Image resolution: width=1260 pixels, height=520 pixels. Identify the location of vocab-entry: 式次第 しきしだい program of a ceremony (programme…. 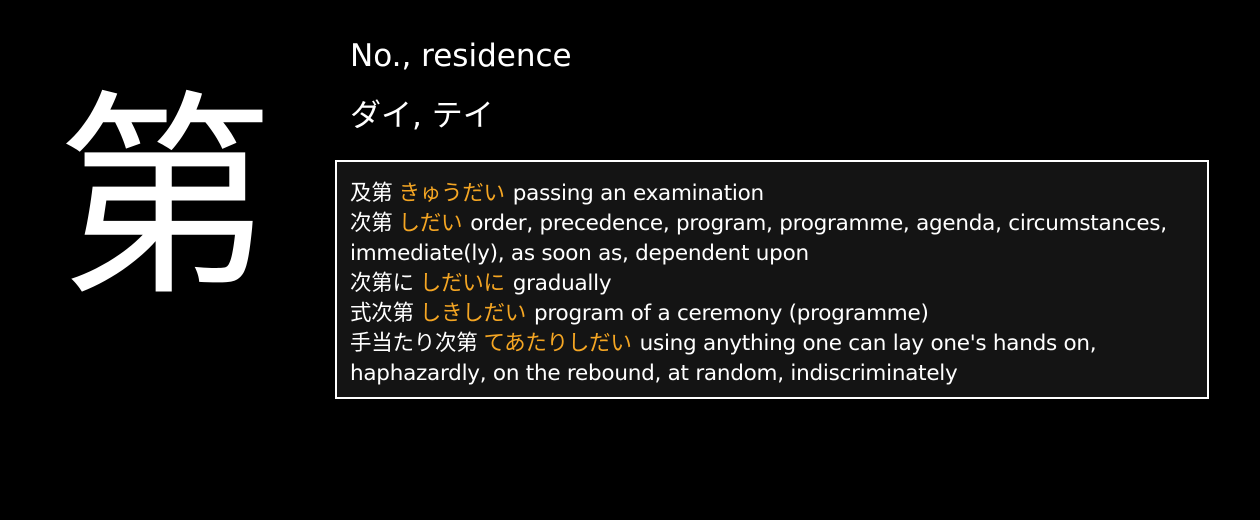
(772, 314).